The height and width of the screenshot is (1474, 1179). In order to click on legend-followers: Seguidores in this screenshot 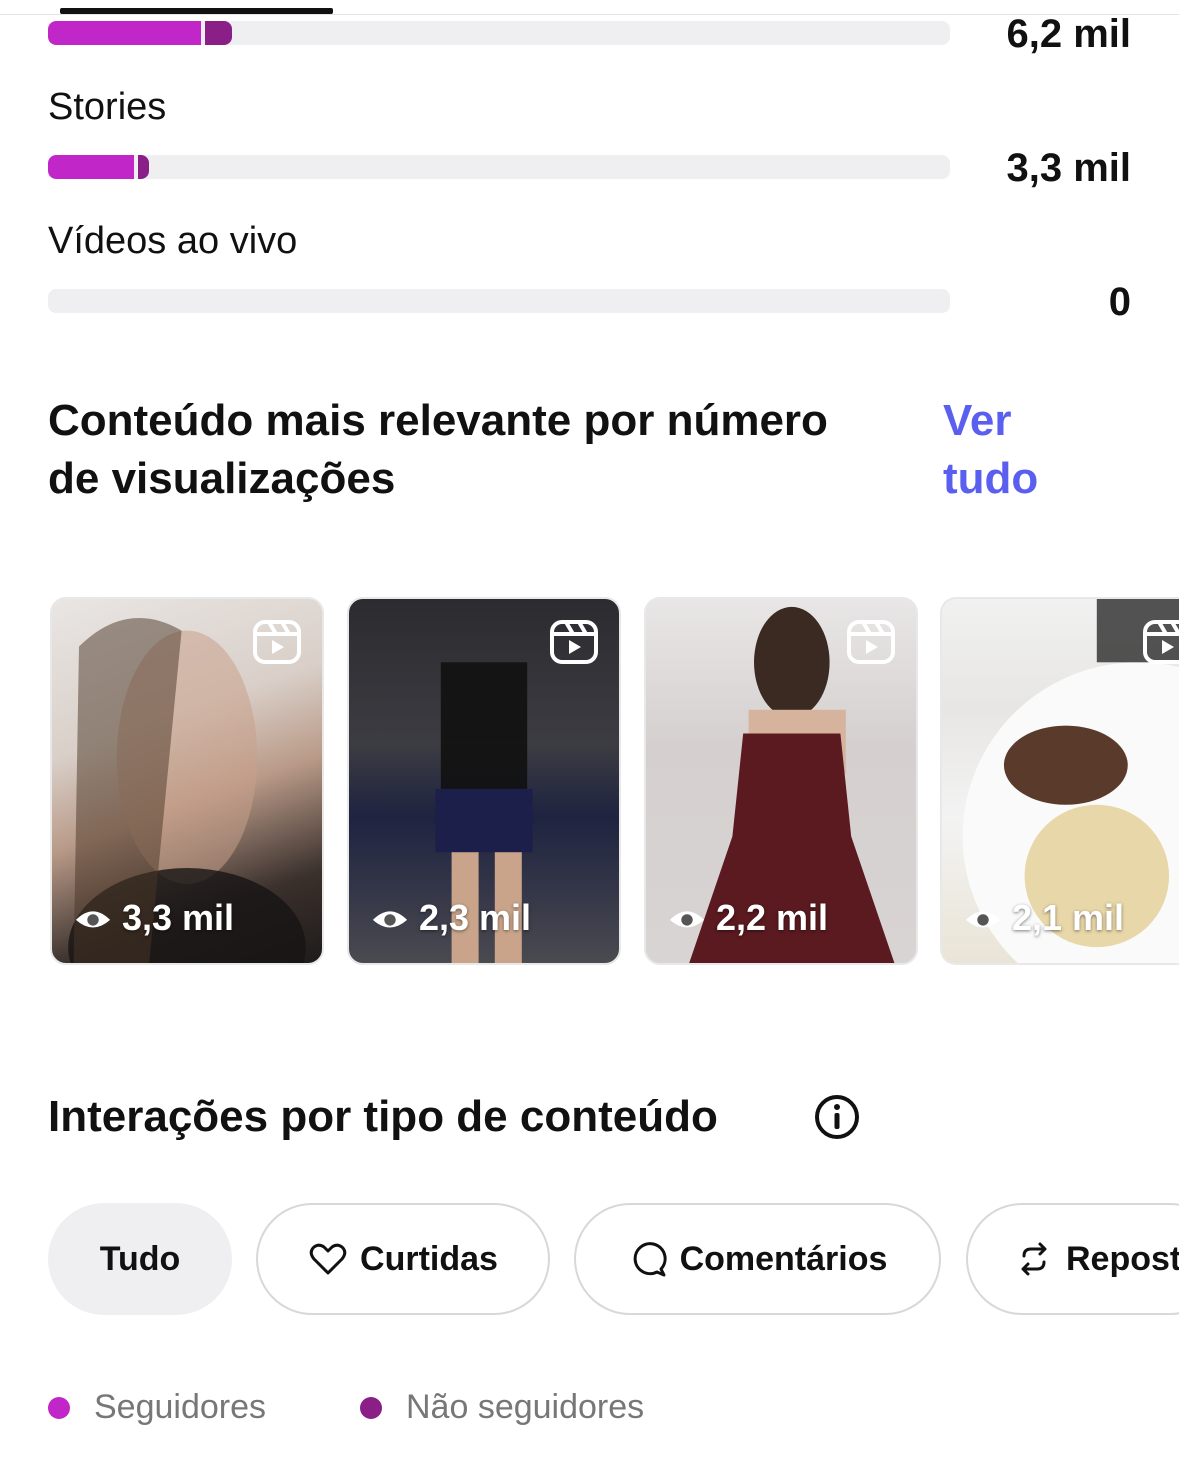, I will do `click(157, 1407)`.